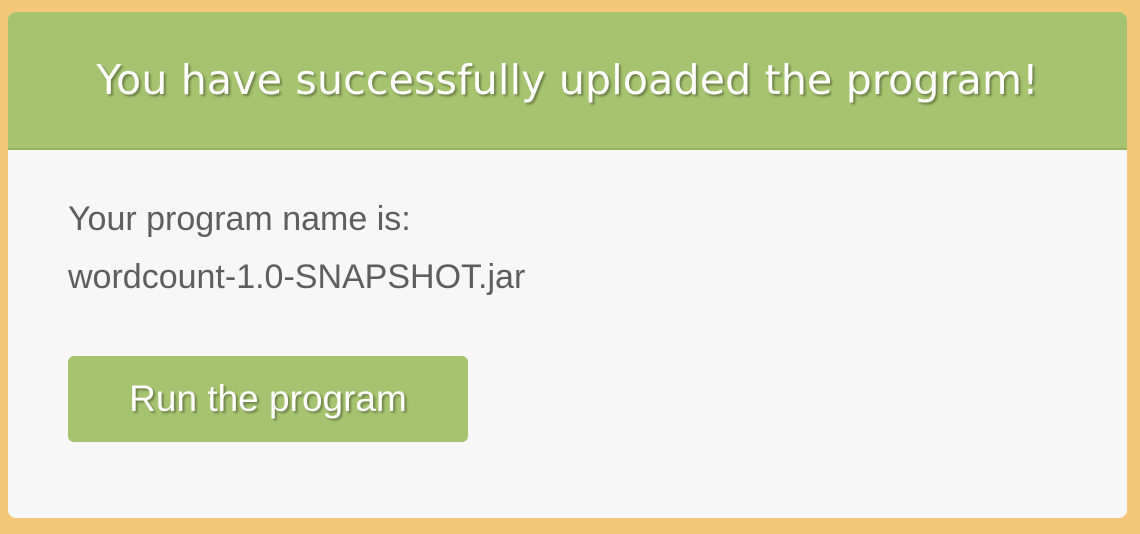 The image size is (1140, 534). Describe the element at coordinates (297, 277) in the screenshot. I see `program-name-value: wordcount-1.0-SNAPSHOT.jar` at that location.